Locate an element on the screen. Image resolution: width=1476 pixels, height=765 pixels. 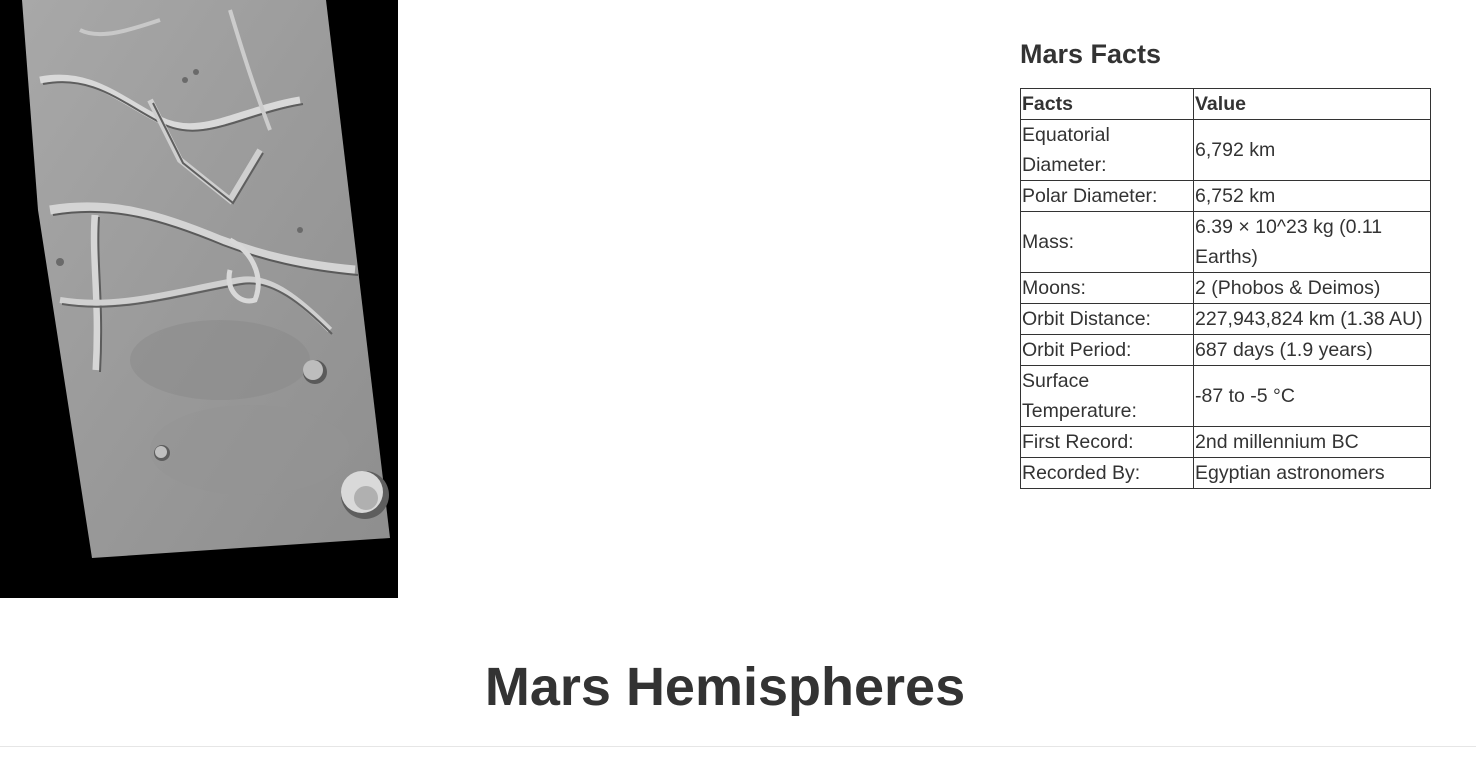
table-row: Polar Diameter: 6,752 km is located at coordinates (1225, 196).